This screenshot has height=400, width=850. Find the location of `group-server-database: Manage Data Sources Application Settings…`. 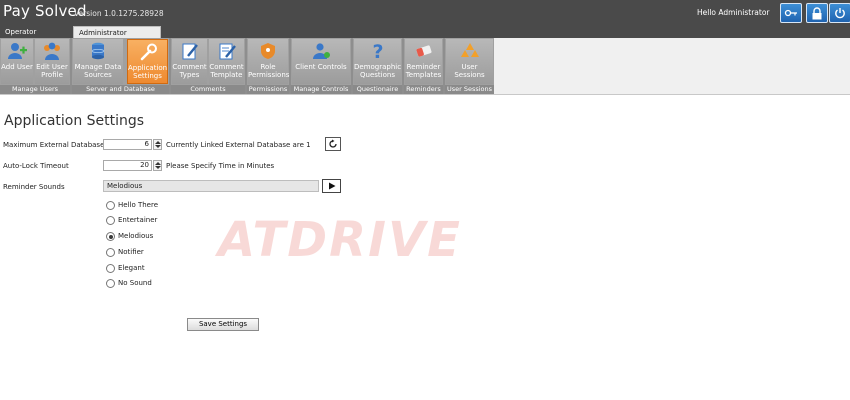

group-server-database: Manage Data Sources Application Settings… is located at coordinates (120, 66).